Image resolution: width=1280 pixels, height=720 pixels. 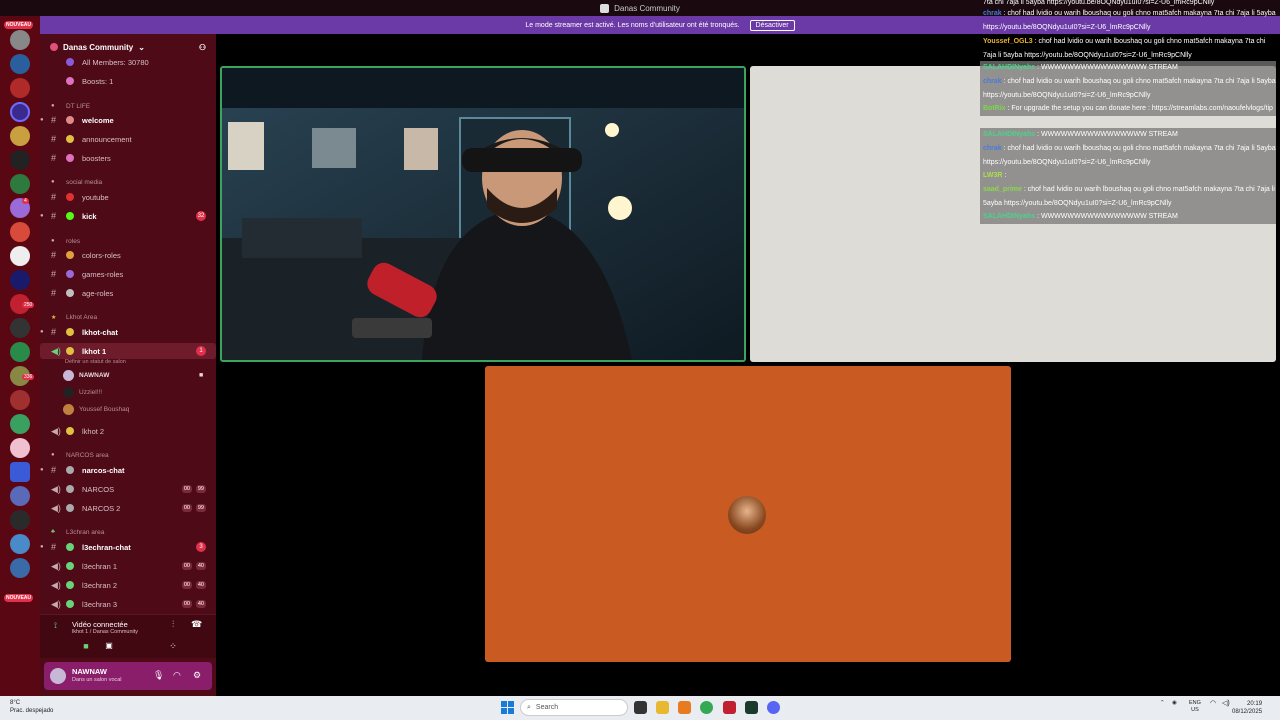 What do you see at coordinates (992, 175) in the screenshot?
I see `chat-username: LW3R` at bounding box center [992, 175].